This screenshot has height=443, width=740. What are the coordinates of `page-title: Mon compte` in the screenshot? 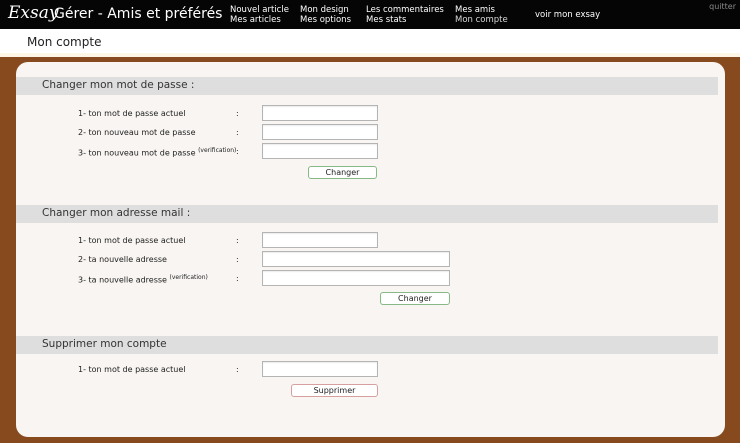 It's located at (64, 42).